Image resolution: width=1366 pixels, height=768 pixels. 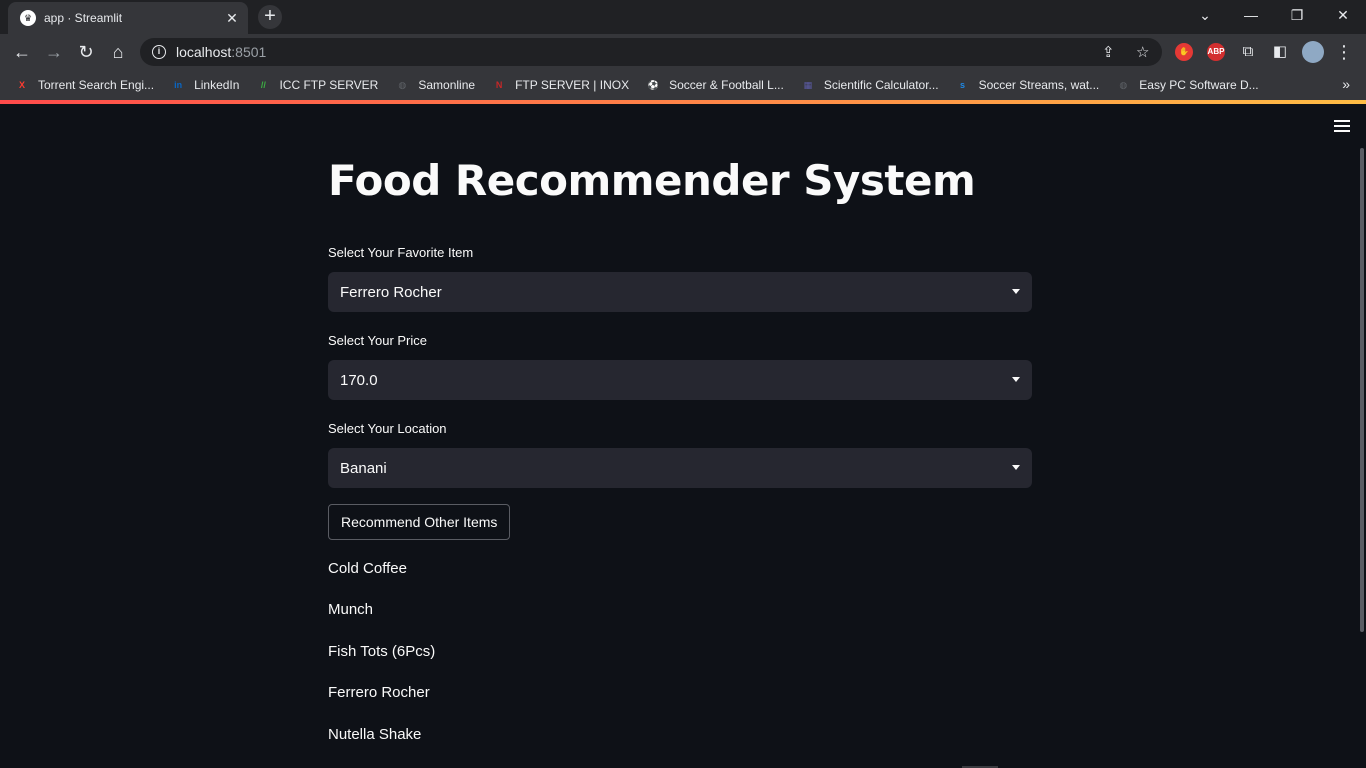 I want to click on streams-icon: s, so click(x=963, y=85).